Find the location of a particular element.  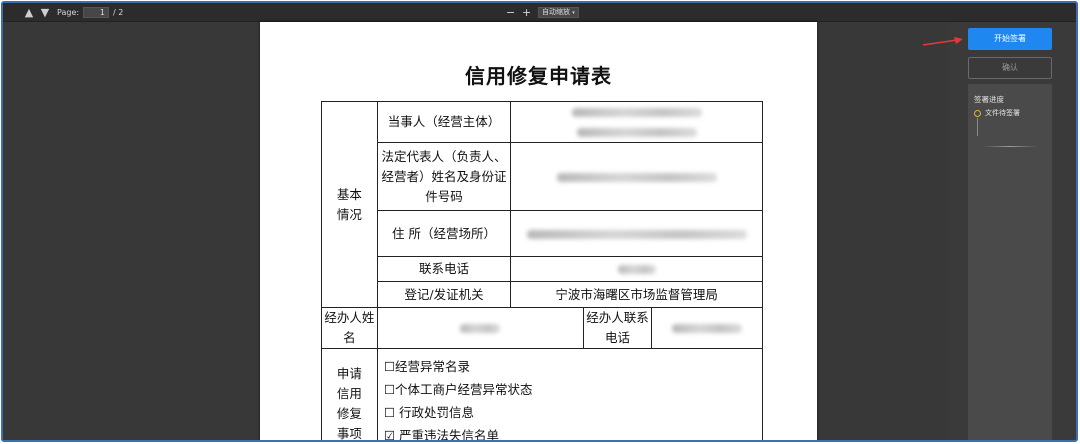

viewer-toolbar: ▲ ▼ Page: 1 / 2 − + 自动缩放 ▾ is located at coordinates (539, 12).